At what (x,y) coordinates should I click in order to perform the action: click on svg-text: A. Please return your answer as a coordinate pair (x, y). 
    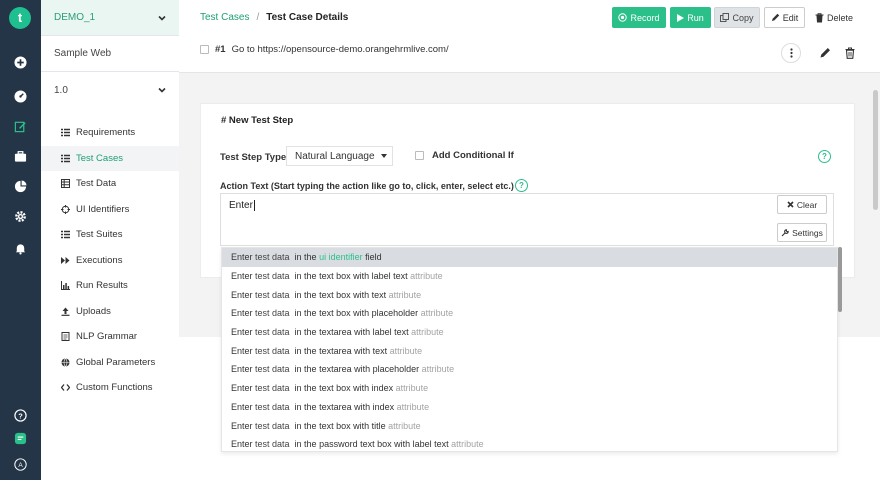
    Looking at the image, I should click on (20, 464).